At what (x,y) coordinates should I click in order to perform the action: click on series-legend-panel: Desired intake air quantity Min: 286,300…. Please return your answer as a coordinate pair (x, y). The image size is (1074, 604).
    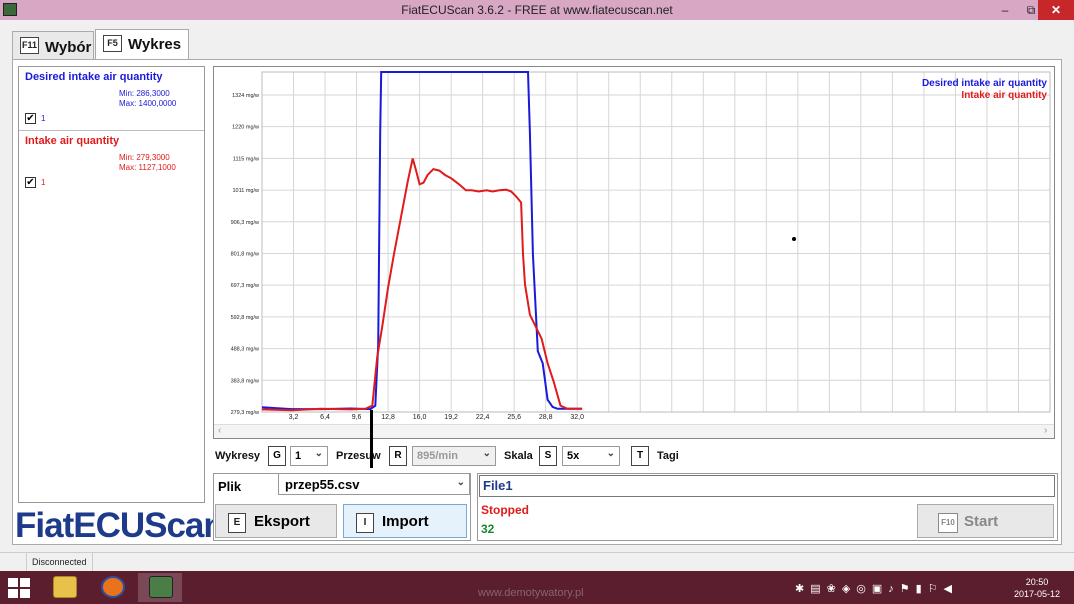
    Looking at the image, I should click on (111, 284).